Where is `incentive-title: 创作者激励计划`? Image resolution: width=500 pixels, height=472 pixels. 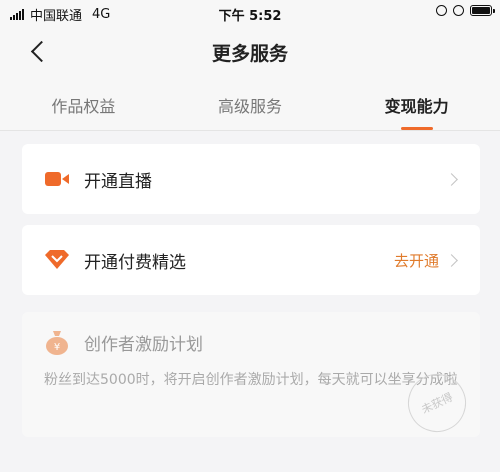 incentive-title: 创作者激励计划 is located at coordinates (143, 344).